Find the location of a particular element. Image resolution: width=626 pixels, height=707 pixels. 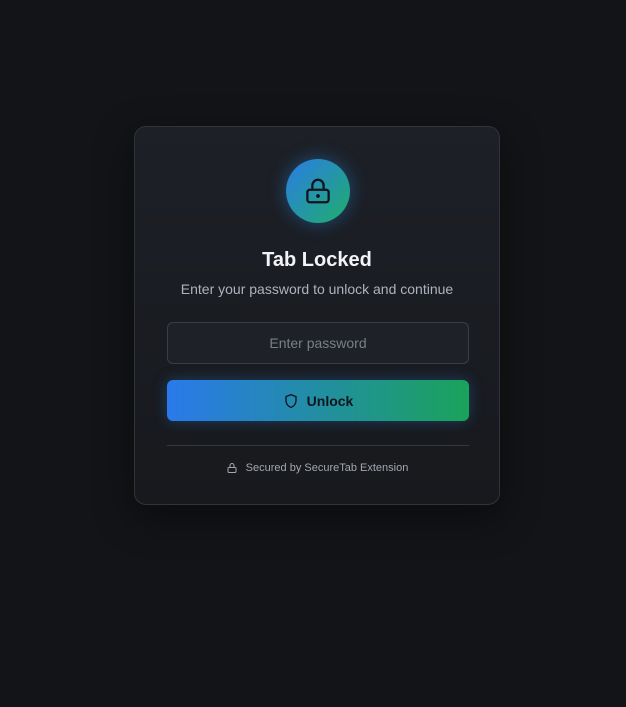

shield-icon is located at coordinates (290, 400).